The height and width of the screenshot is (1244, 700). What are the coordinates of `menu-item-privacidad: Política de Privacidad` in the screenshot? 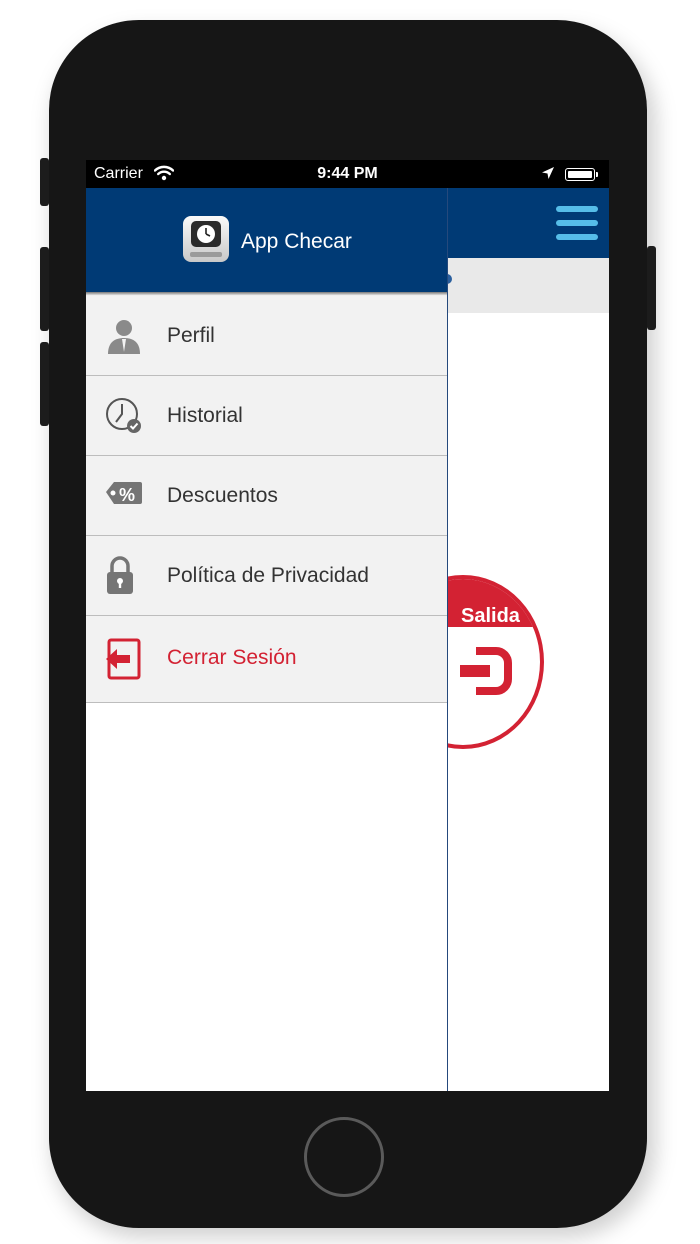 It's located at (266, 576).